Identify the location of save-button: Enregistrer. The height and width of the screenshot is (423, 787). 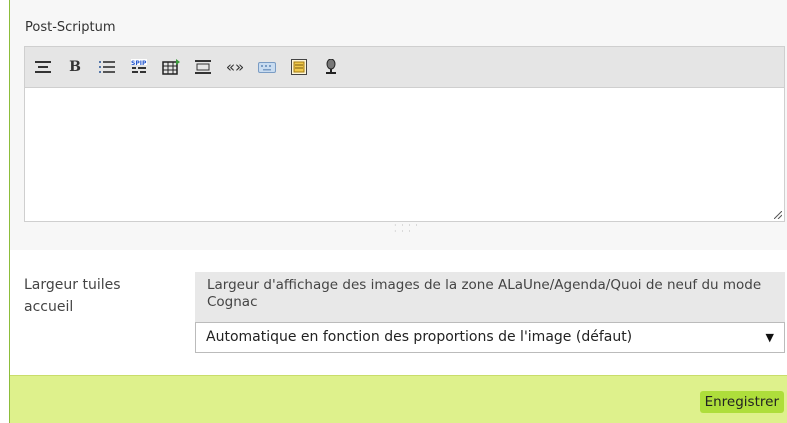
(741, 402).